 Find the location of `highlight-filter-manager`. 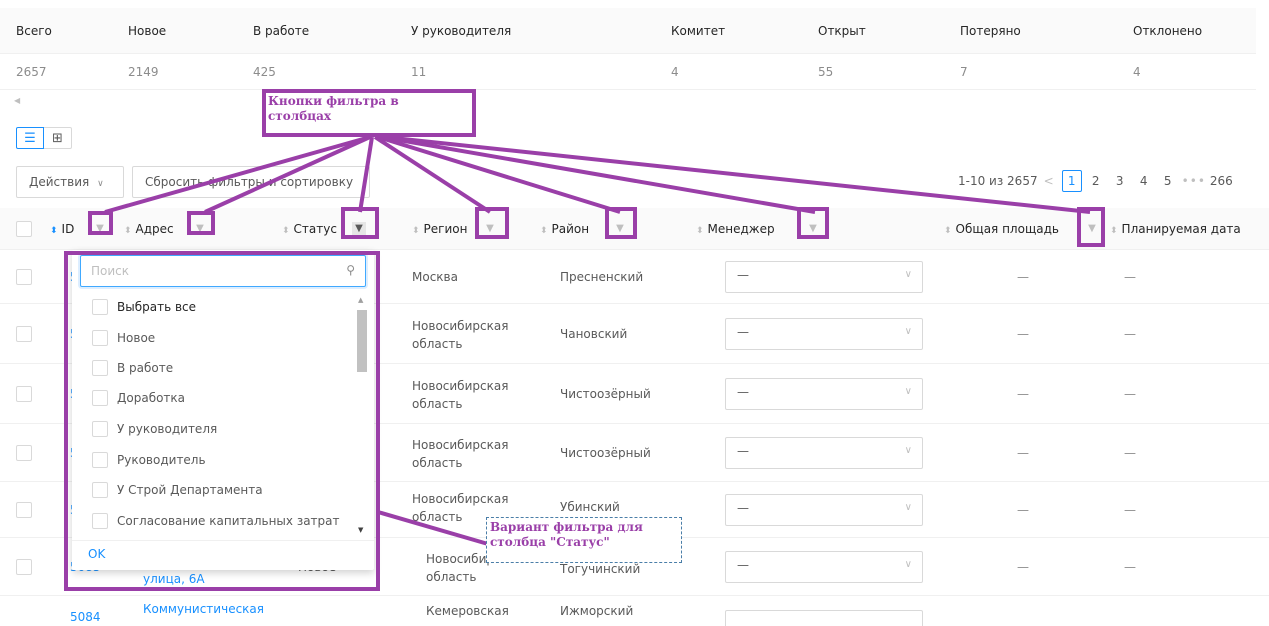

highlight-filter-manager is located at coordinates (813, 223).